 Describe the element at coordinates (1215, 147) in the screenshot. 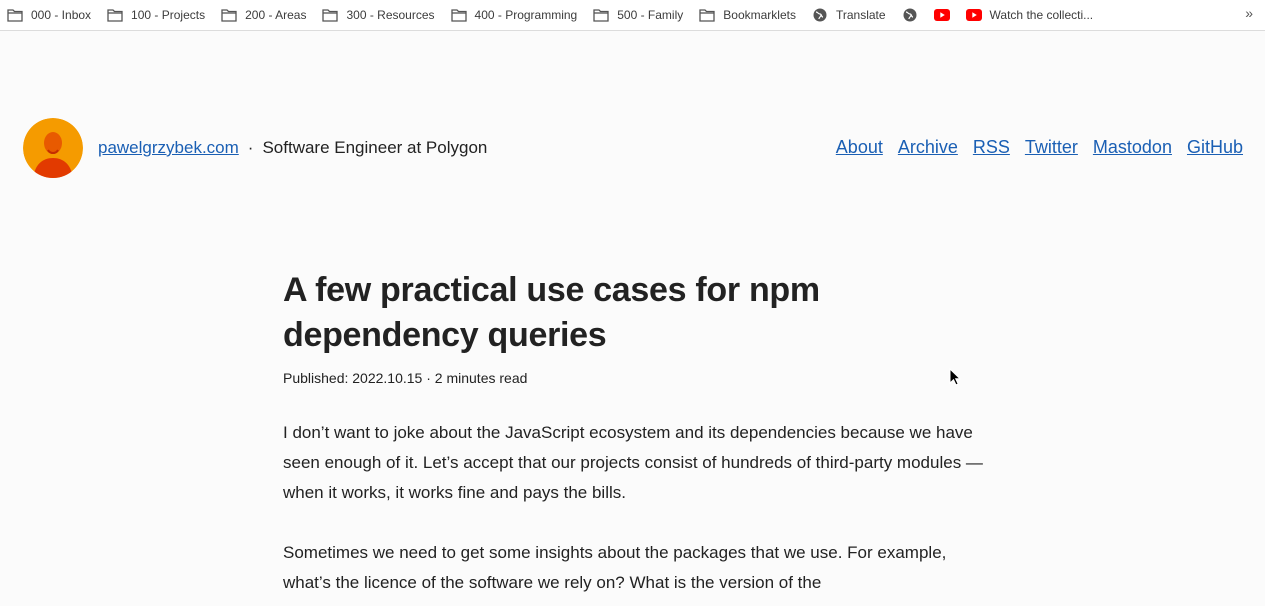

I see `nav-github: GitHub` at that location.